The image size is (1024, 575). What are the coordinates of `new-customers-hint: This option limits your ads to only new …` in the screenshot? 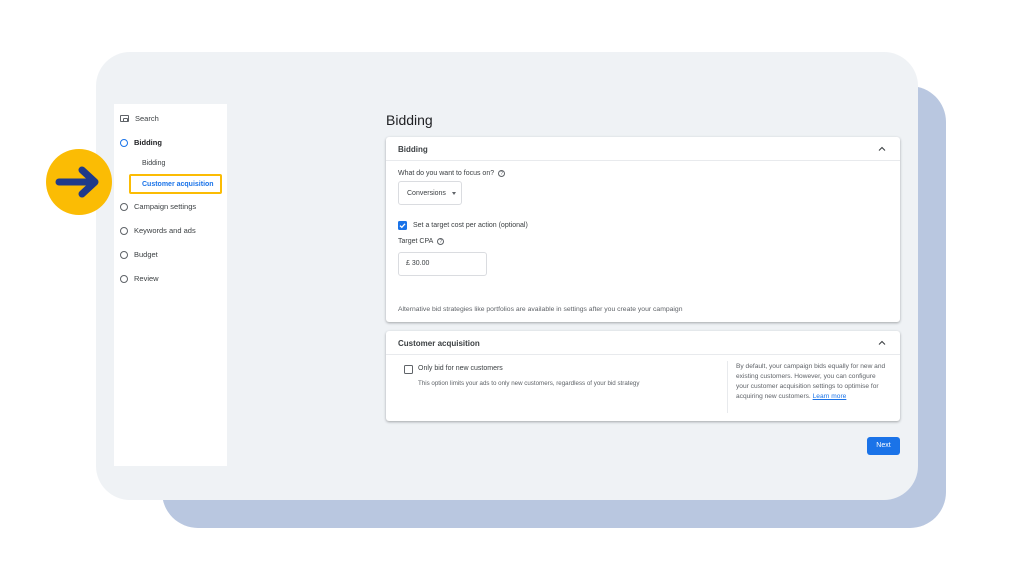 It's located at (529, 383).